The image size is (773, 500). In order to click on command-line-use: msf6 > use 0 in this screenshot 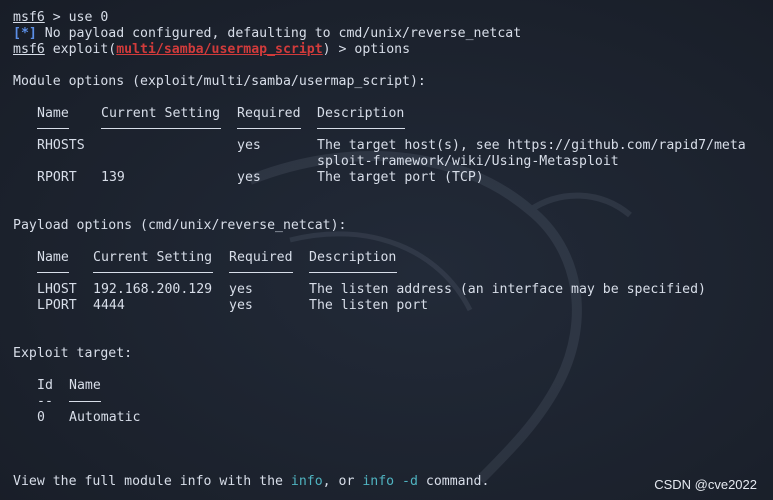, I will do `click(61, 17)`.